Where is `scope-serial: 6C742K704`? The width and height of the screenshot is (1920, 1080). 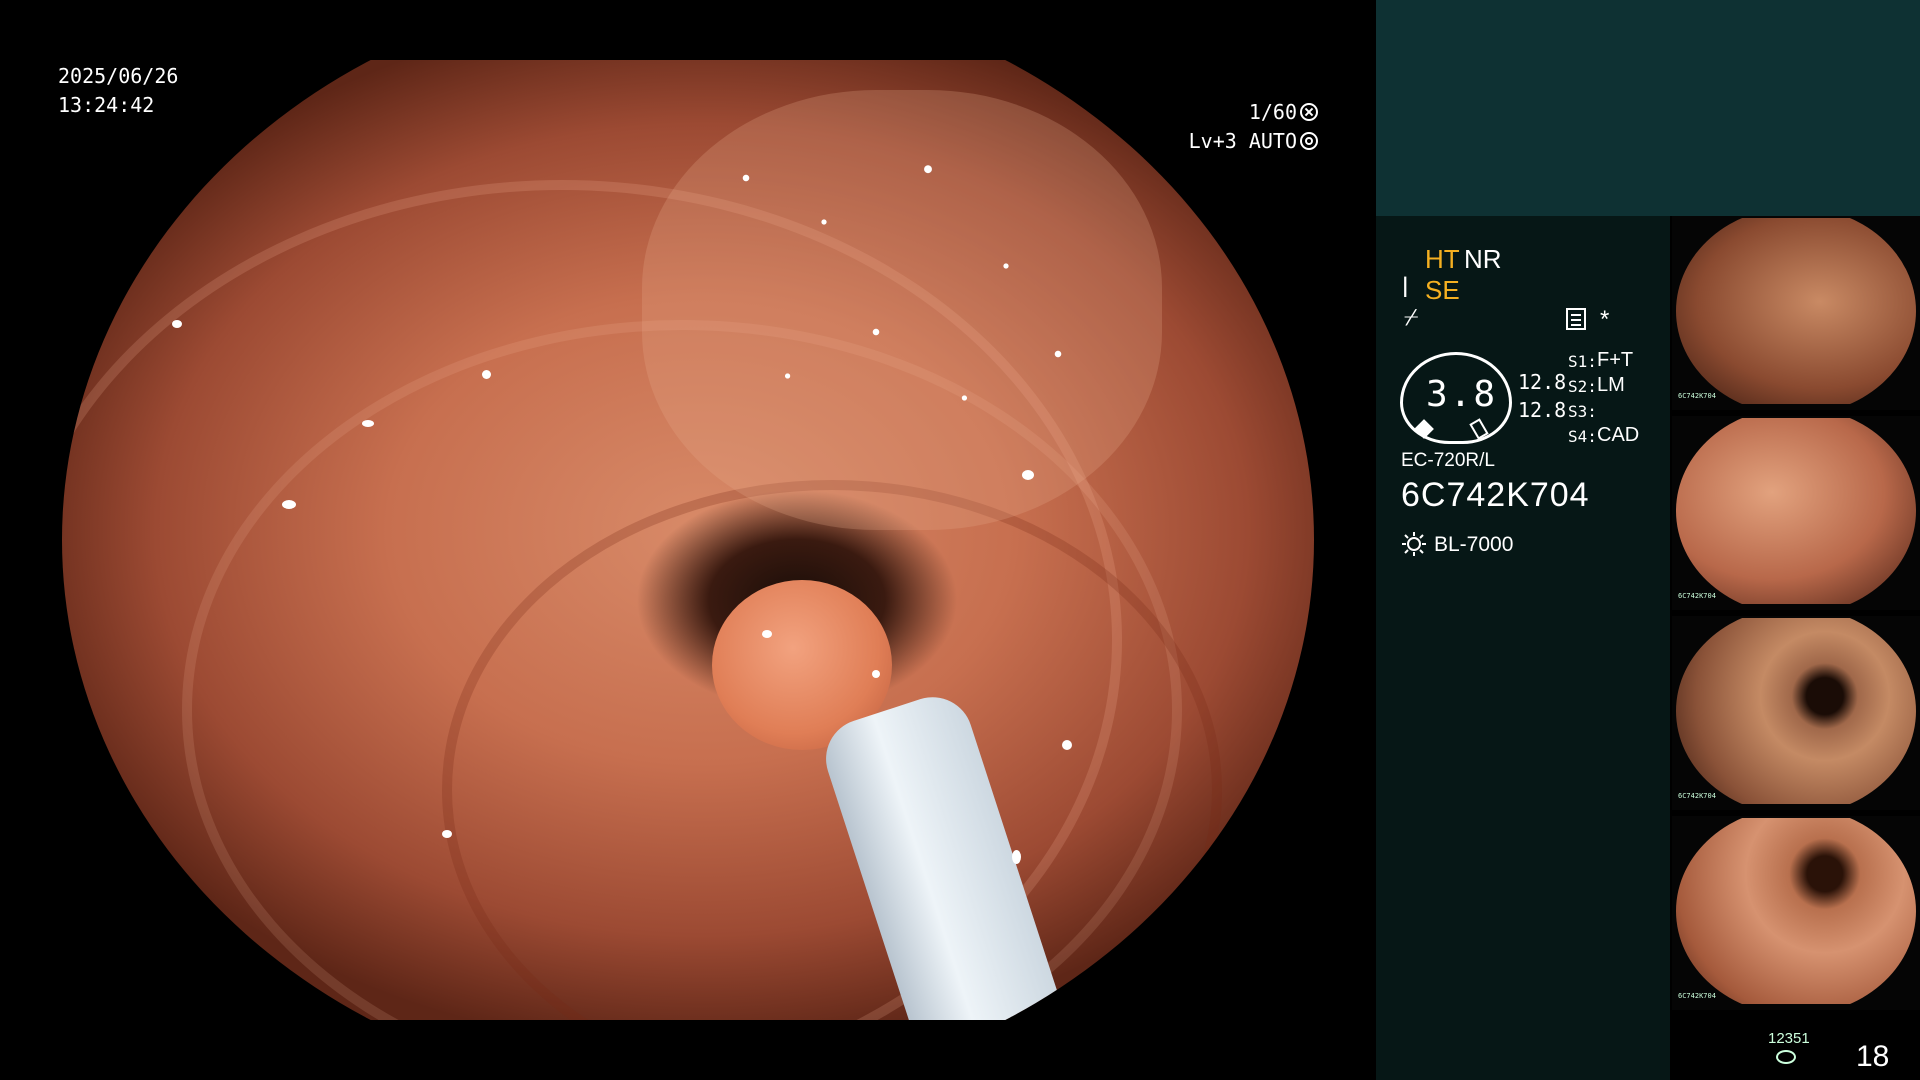
scope-serial: 6C742K704 is located at coordinates (1495, 495).